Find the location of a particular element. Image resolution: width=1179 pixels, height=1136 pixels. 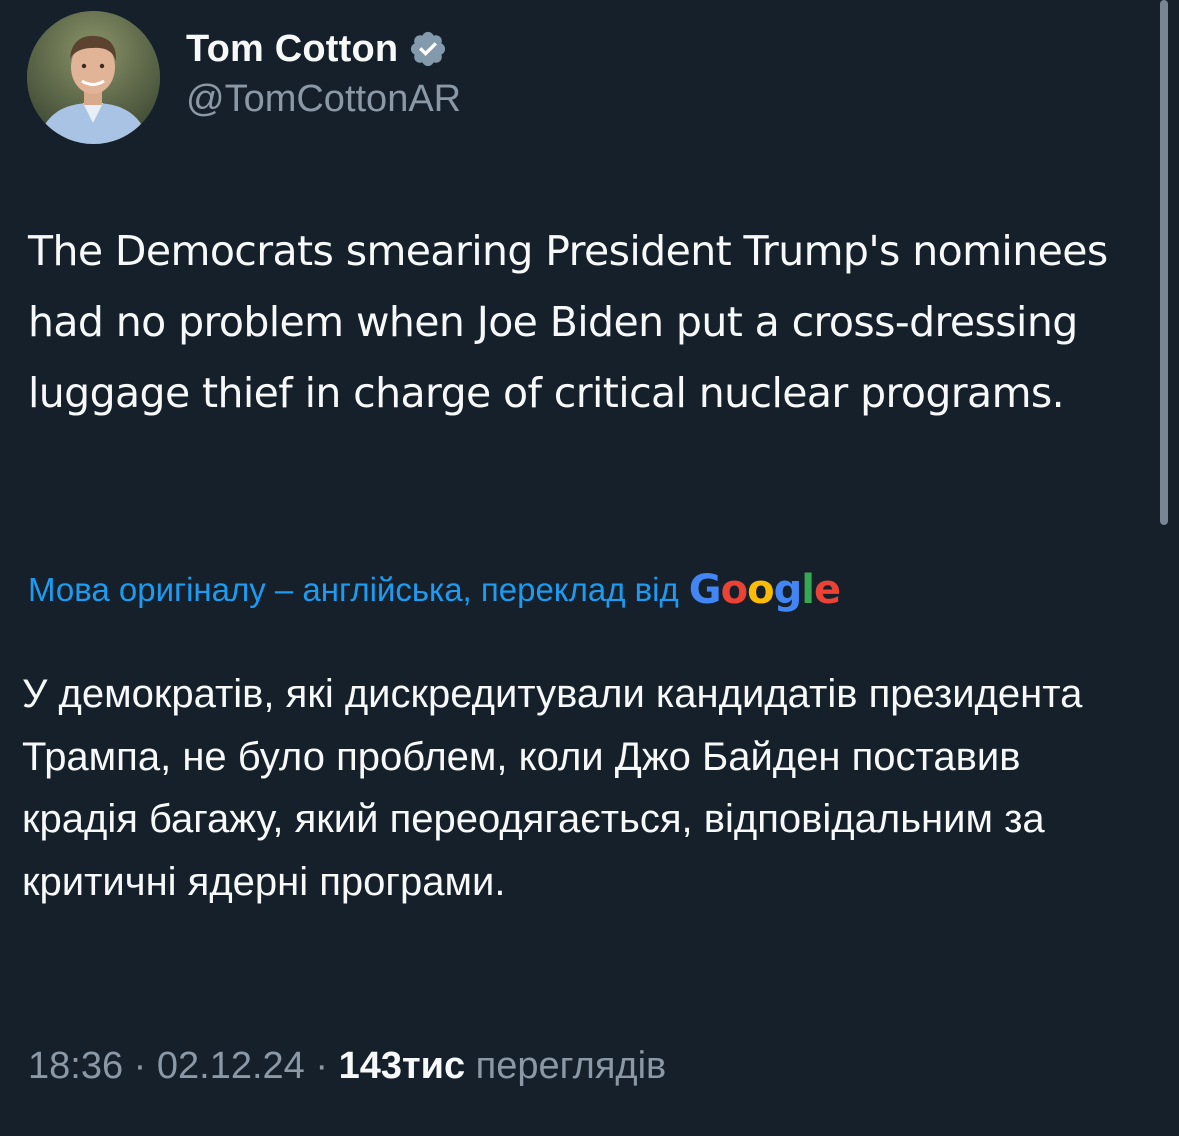

tweet-meta: 18:36 · 02.12.24 · 143тис переглядів is located at coordinates (347, 1066).